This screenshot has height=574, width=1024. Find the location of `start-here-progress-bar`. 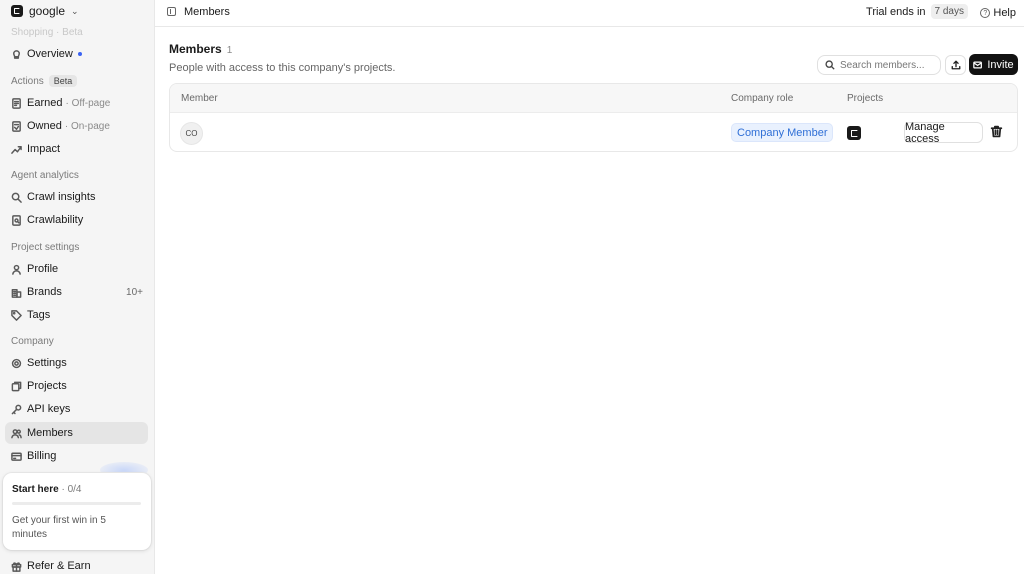

start-here-progress-bar is located at coordinates (76, 503).